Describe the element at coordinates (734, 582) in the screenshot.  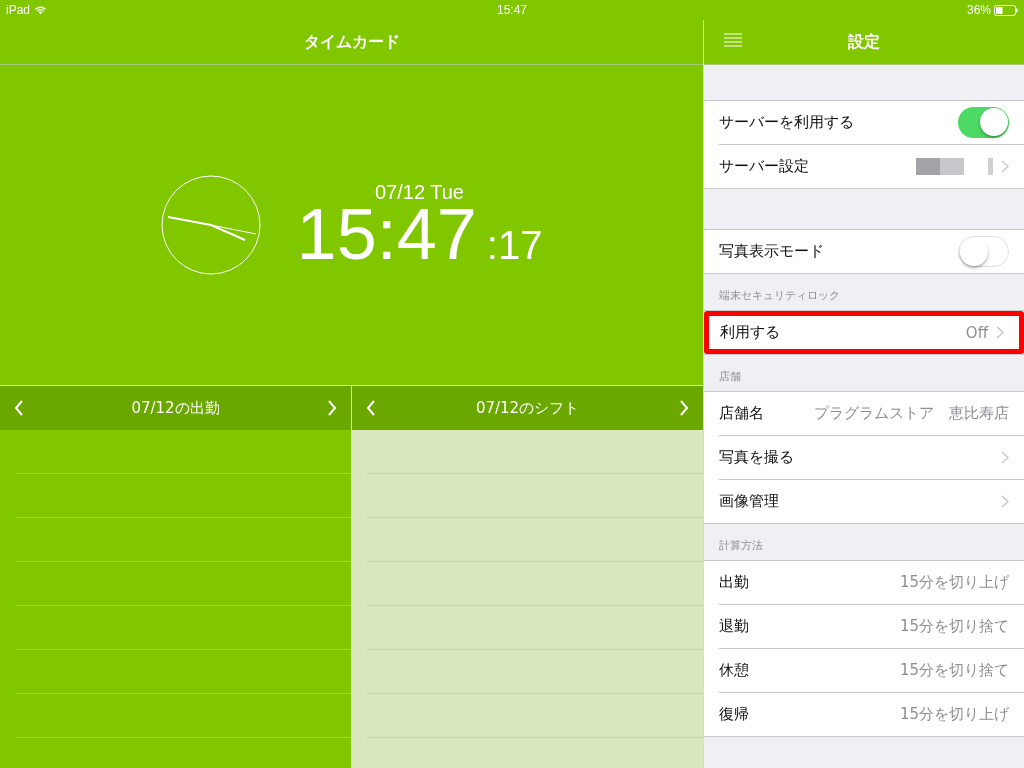
I see `setting-label: 出勤` at that location.